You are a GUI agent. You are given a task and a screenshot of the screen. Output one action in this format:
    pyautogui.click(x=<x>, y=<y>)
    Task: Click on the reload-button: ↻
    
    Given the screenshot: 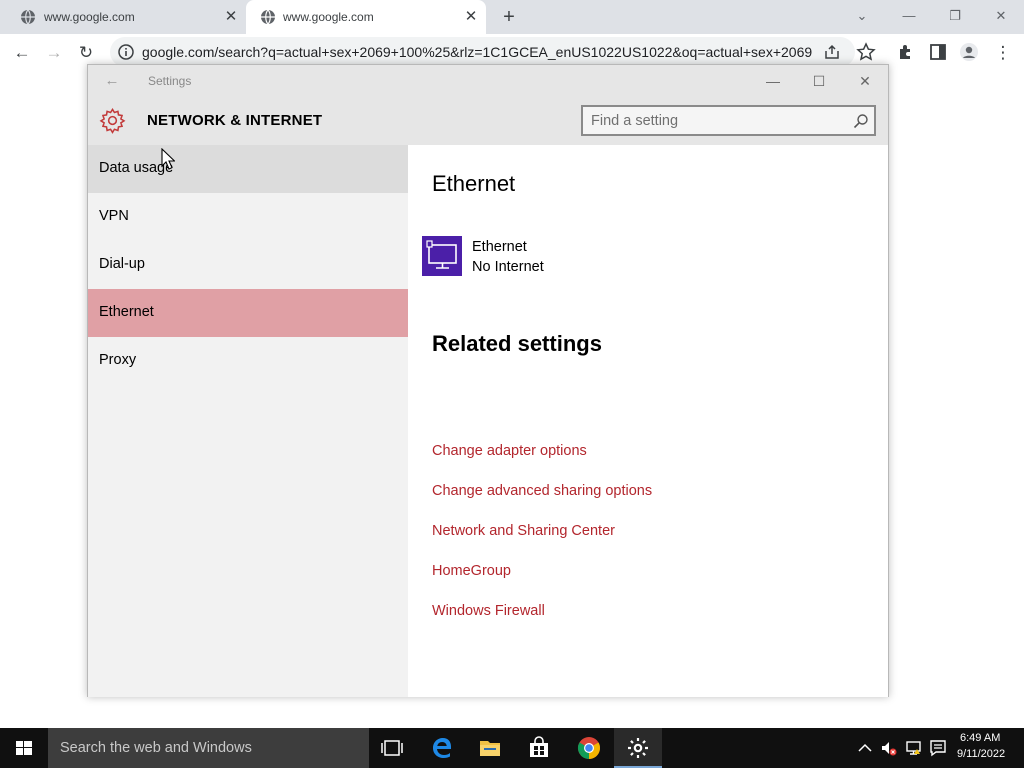 What is the action you would take?
    pyautogui.click(x=86, y=53)
    